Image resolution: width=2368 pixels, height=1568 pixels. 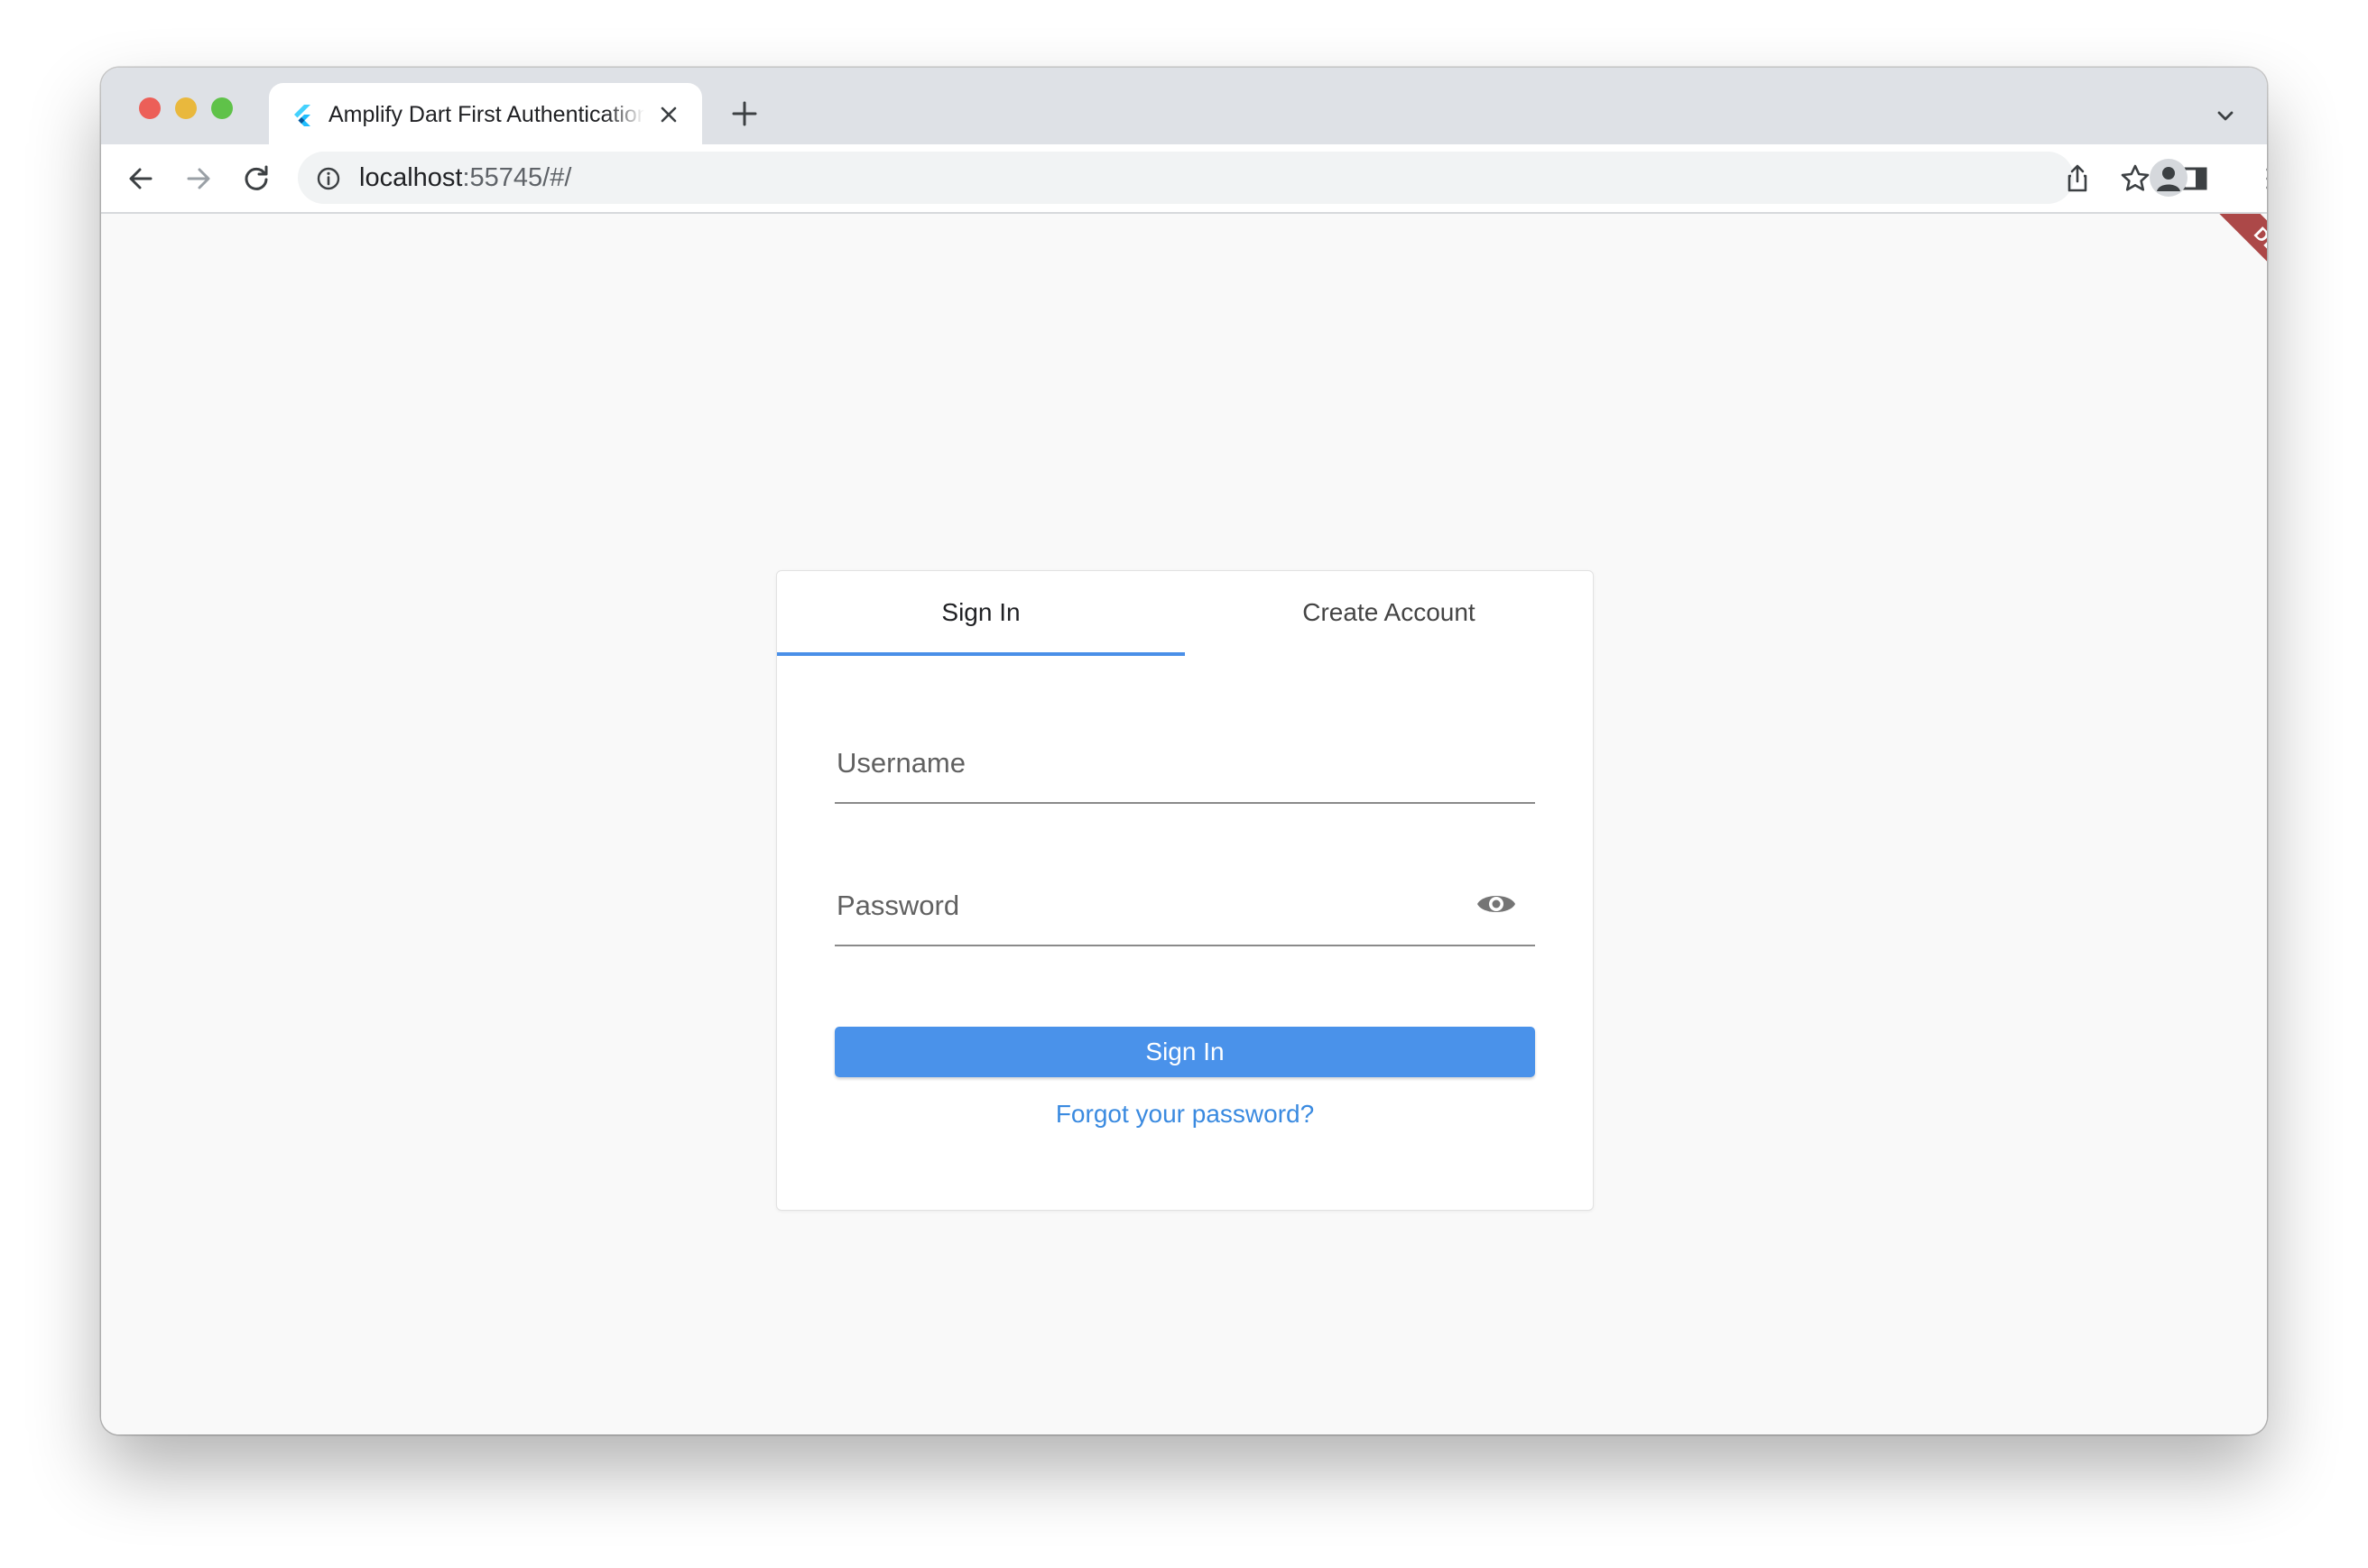 I want to click on tab-sign-in: Sign In, so click(x=981, y=613).